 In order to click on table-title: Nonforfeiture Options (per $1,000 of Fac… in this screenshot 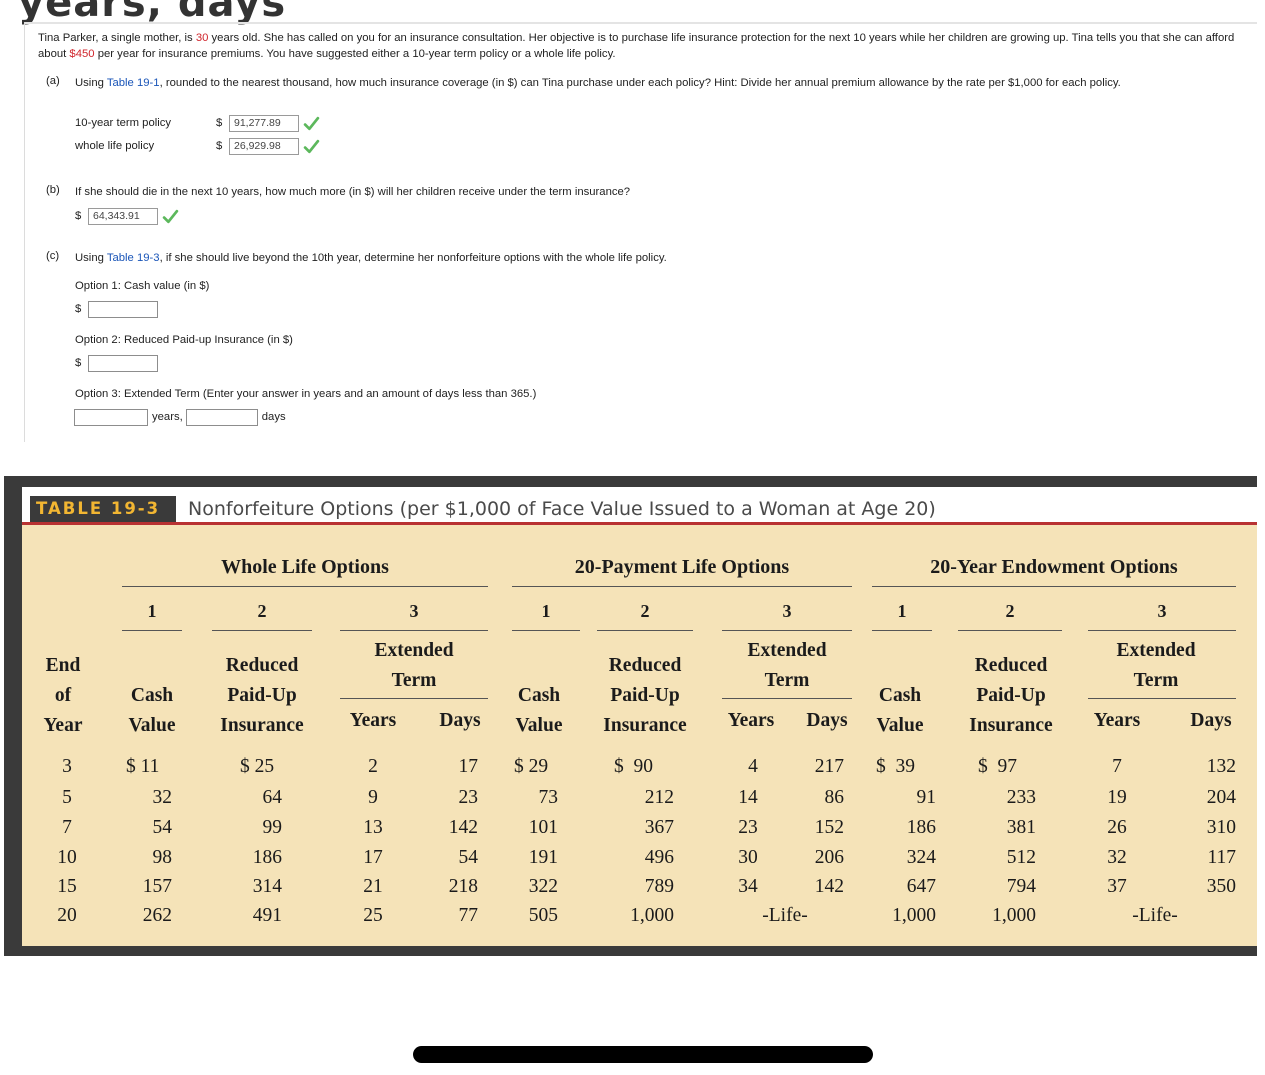, I will do `click(562, 509)`.